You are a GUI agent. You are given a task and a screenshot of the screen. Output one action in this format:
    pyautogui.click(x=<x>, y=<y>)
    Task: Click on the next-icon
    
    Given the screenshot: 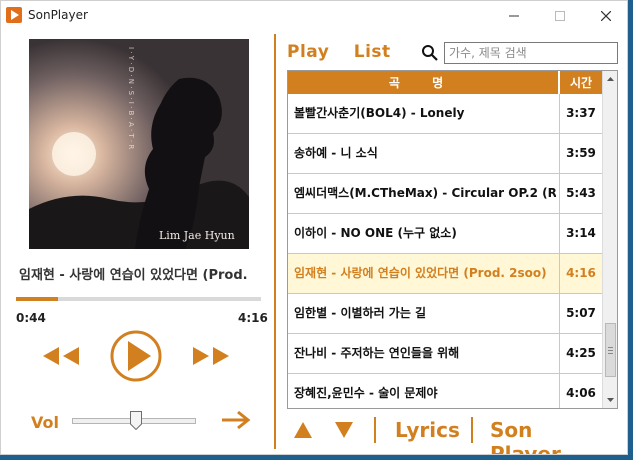 What is the action you would take?
    pyautogui.click(x=211, y=356)
    